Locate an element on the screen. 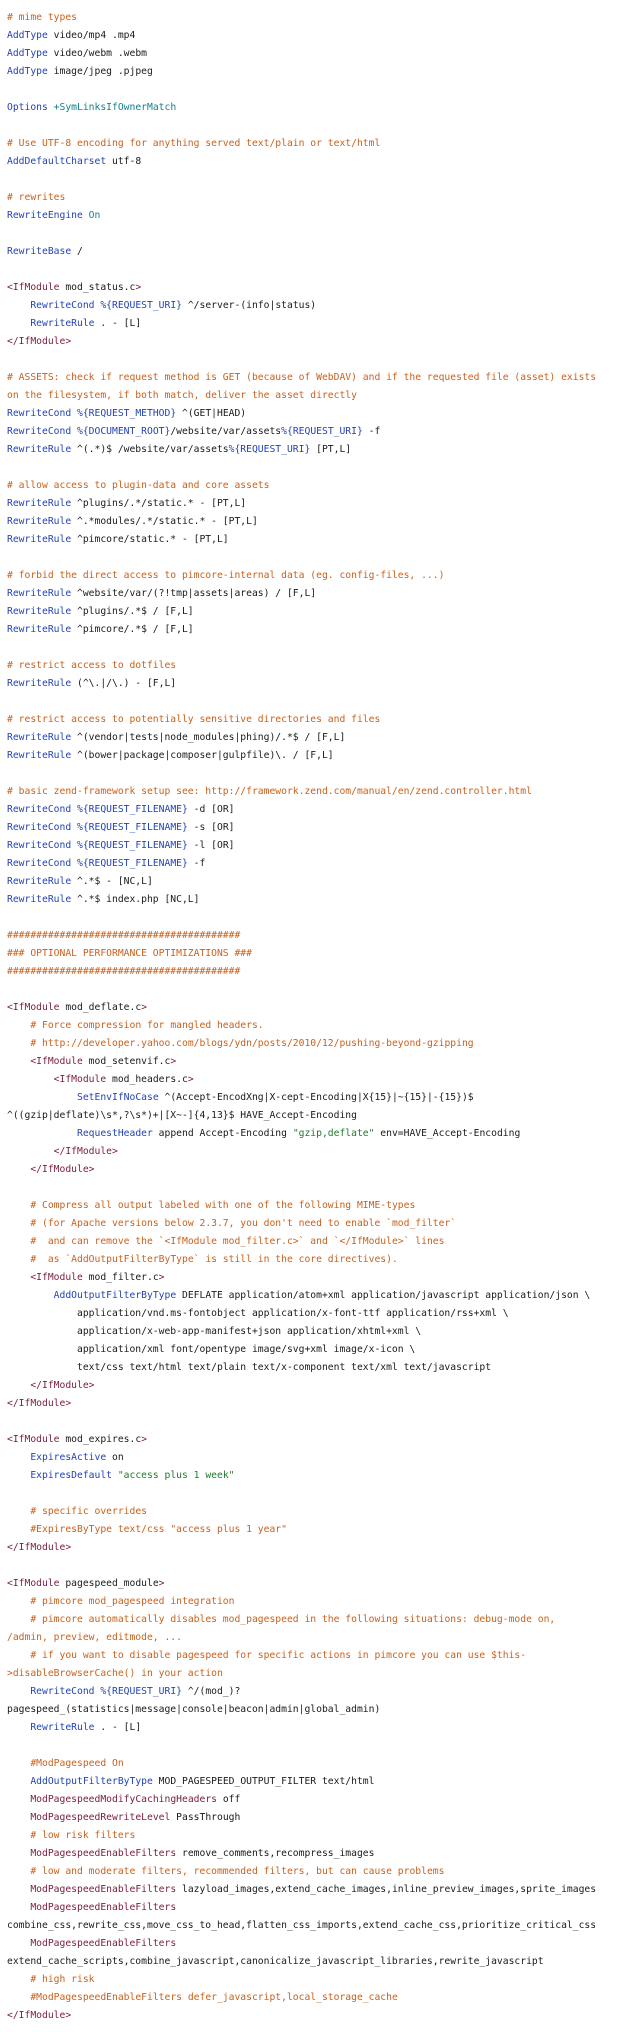 The image size is (622, 2032). code-line: RewriteRule ^pimcore/static.* - [PT,L] is located at coordinates (313, 540).